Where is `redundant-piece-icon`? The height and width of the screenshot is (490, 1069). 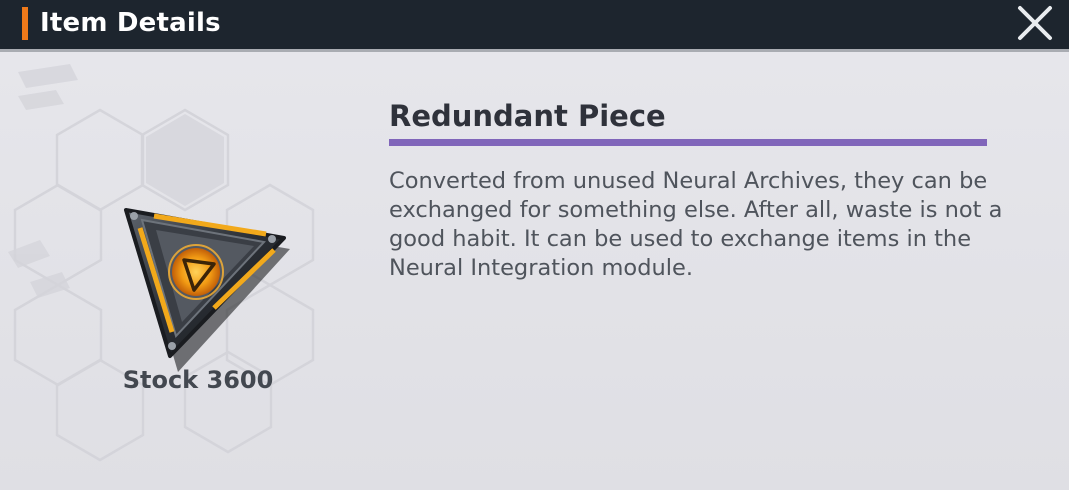
redundant-piece-icon is located at coordinates (207, 290).